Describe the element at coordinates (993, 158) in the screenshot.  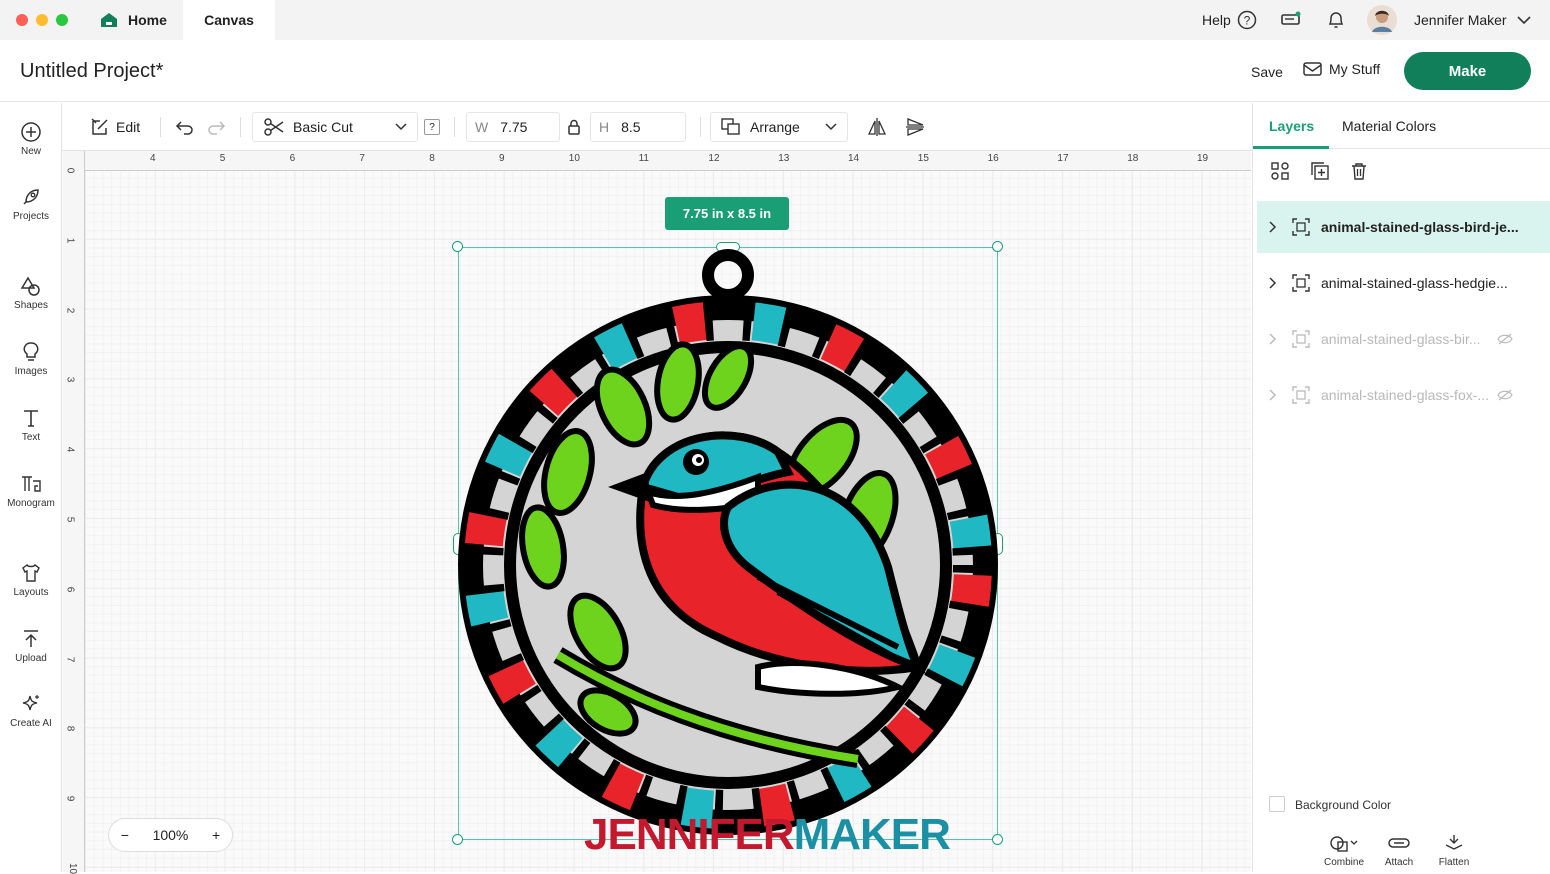
I see `ruler-x-label: 16` at that location.